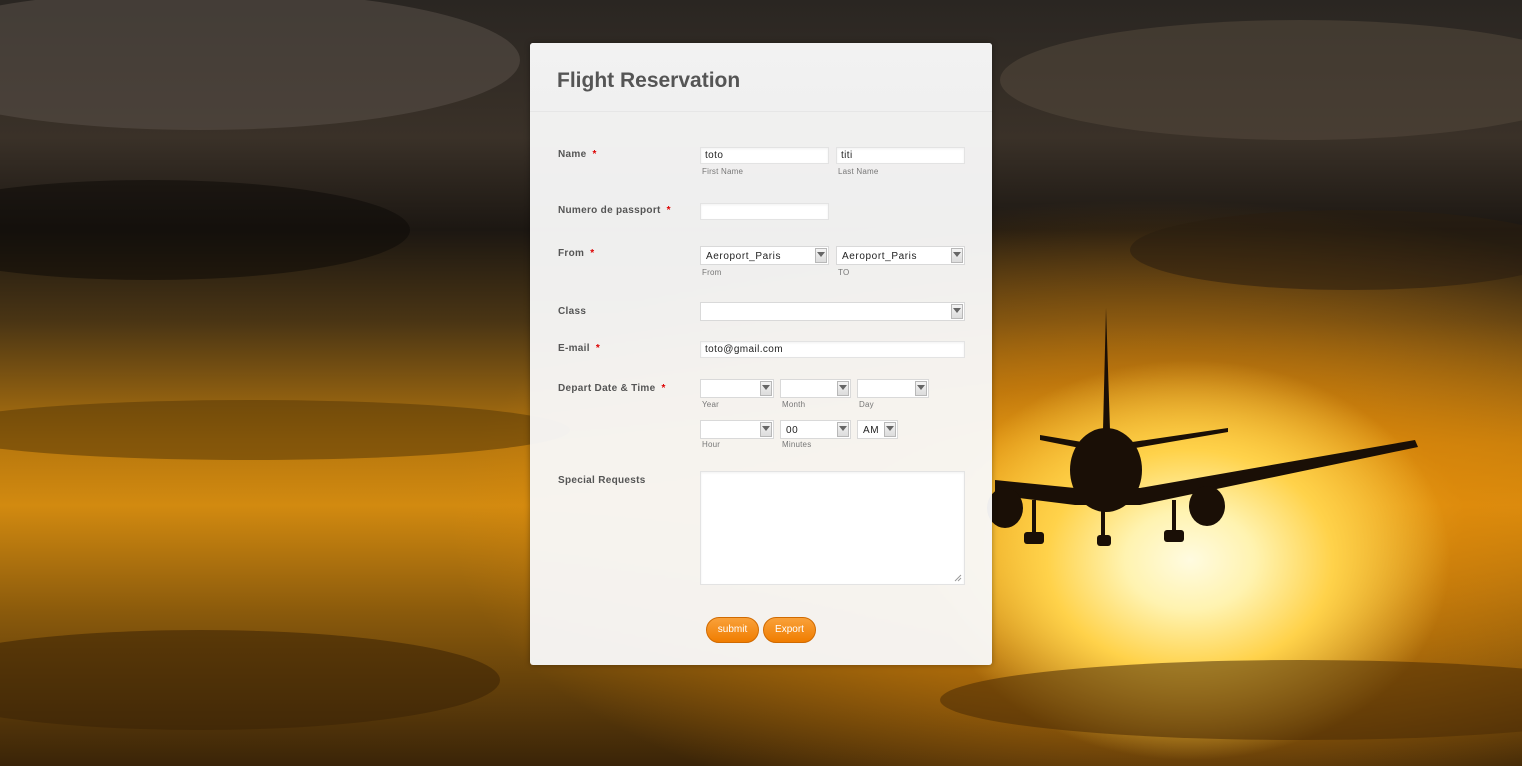 Image resolution: width=1522 pixels, height=766 pixels. What do you see at coordinates (572, 154) in the screenshot?
I see `name-label-text: Name` at bounding box center [572, 154].